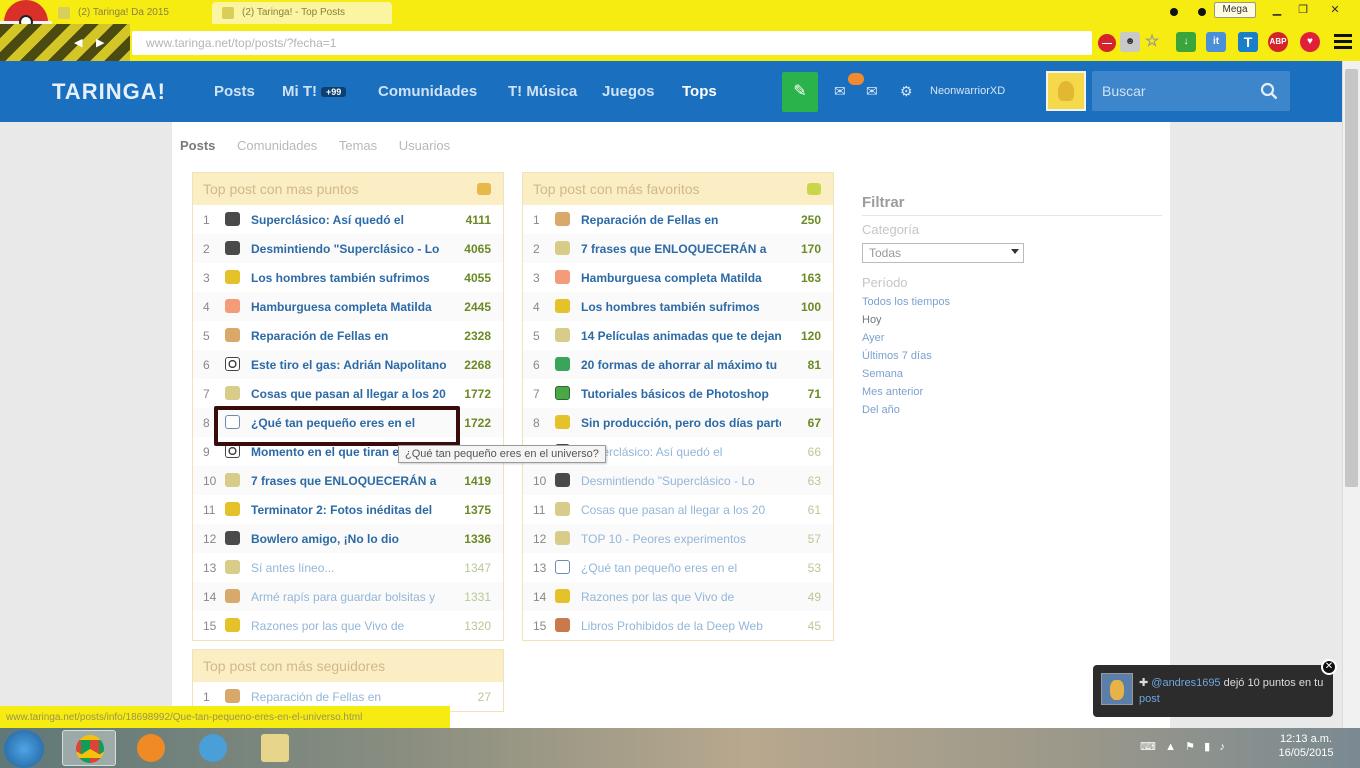  What do you see at coordinates (1177, 91) in the screenshot?
I see `search-input` at bounding box center [1177, 91].